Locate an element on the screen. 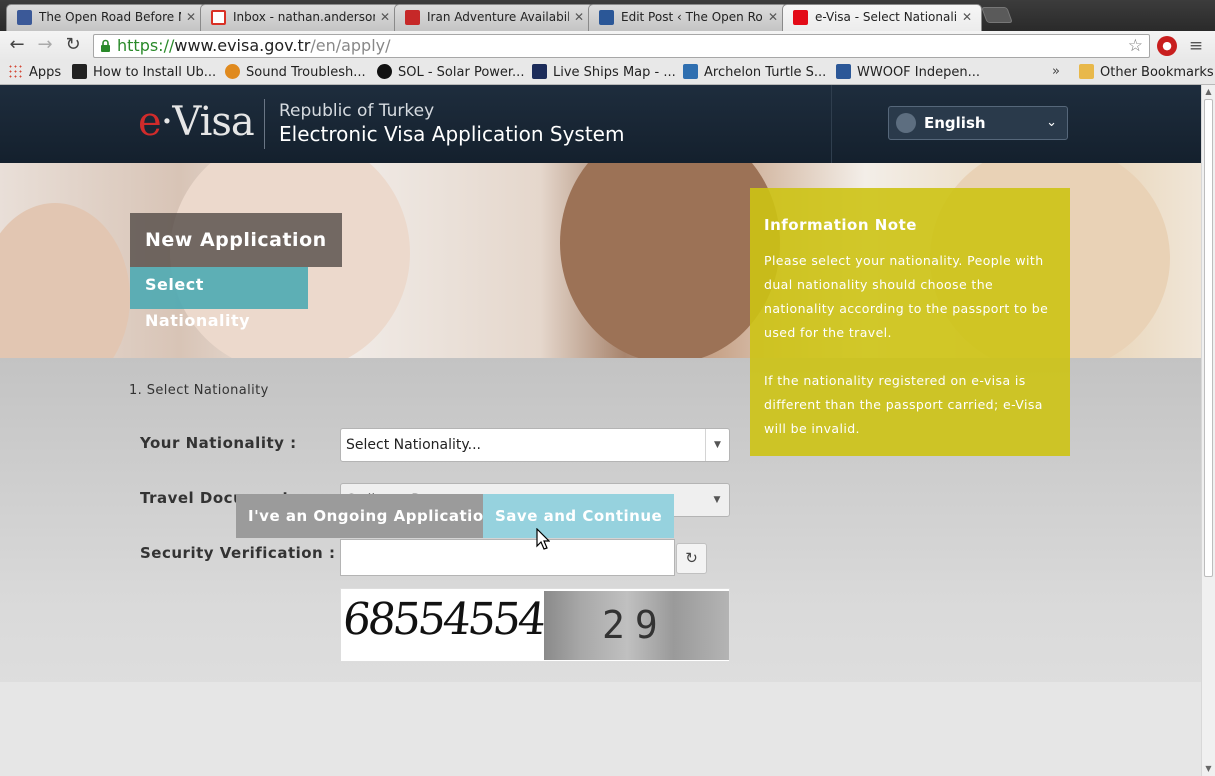 This screenshot has height=776, width=1215. captcha-refresh-icon: ↻ is located at coordinates (691, 558).